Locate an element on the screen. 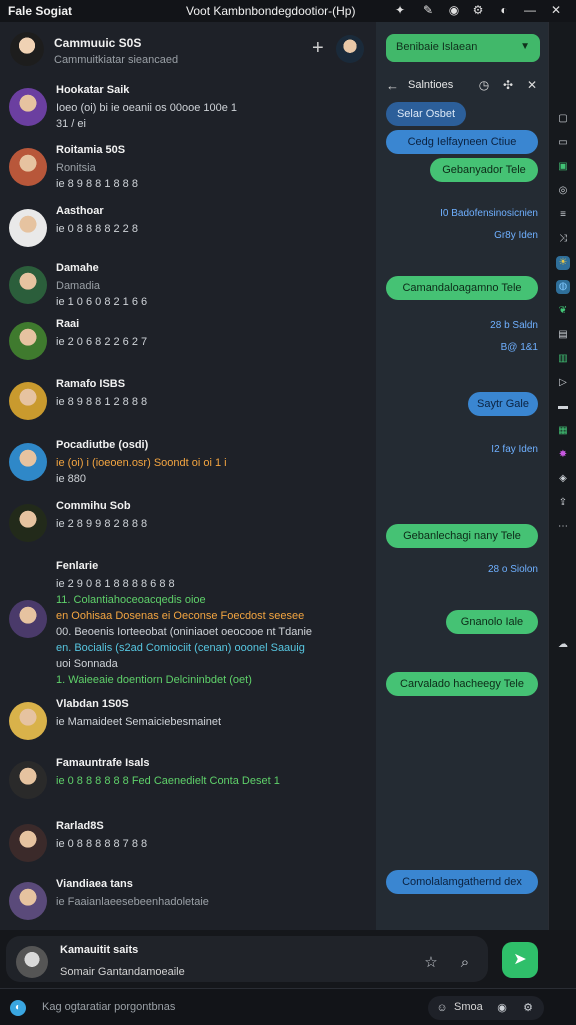 The width and height of the screenshot is (576, 1025). emoji-icon: ☺ is located at coordinates (442, 1008).